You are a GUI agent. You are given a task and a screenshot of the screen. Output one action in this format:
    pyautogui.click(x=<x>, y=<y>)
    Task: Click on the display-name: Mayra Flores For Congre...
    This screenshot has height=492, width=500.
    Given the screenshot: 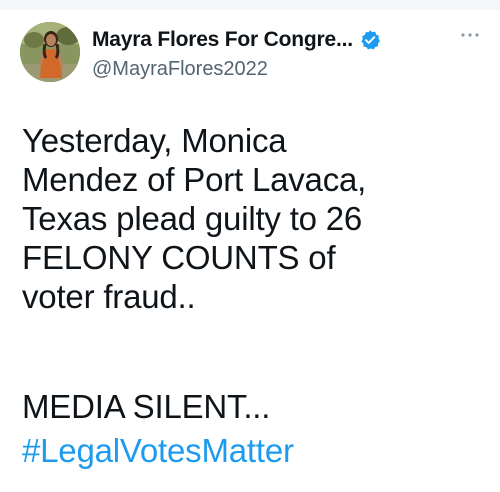 What is the action you would take?
    pyautogui.click(x=222, y=40)
    